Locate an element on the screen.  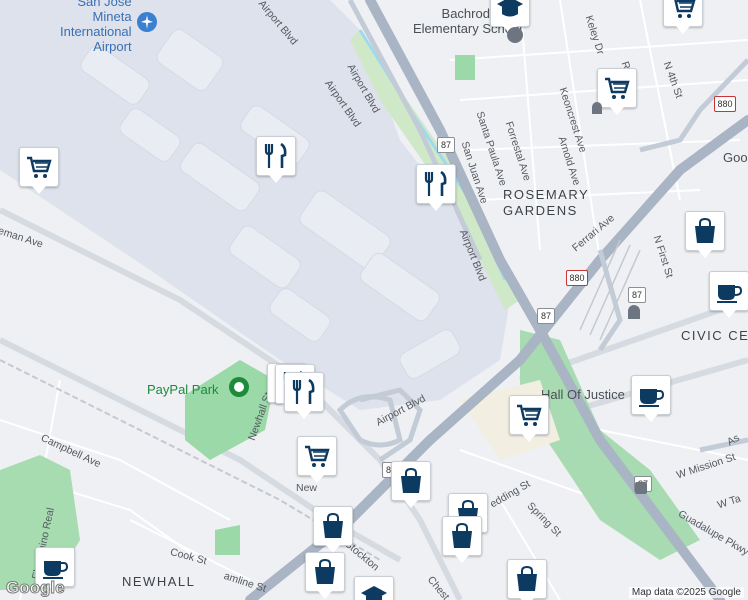
area-label-newhall: NEWHALL is located at coordinates (159, 581).